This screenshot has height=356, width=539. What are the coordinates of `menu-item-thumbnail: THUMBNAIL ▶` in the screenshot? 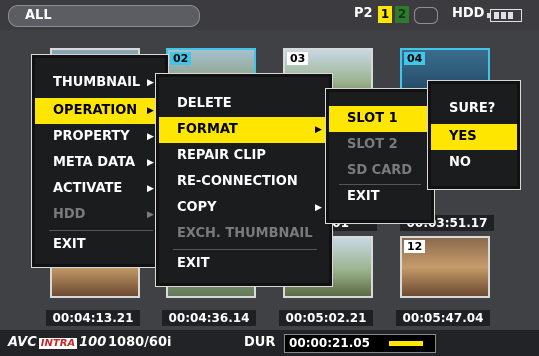 It's located at (100, 83).